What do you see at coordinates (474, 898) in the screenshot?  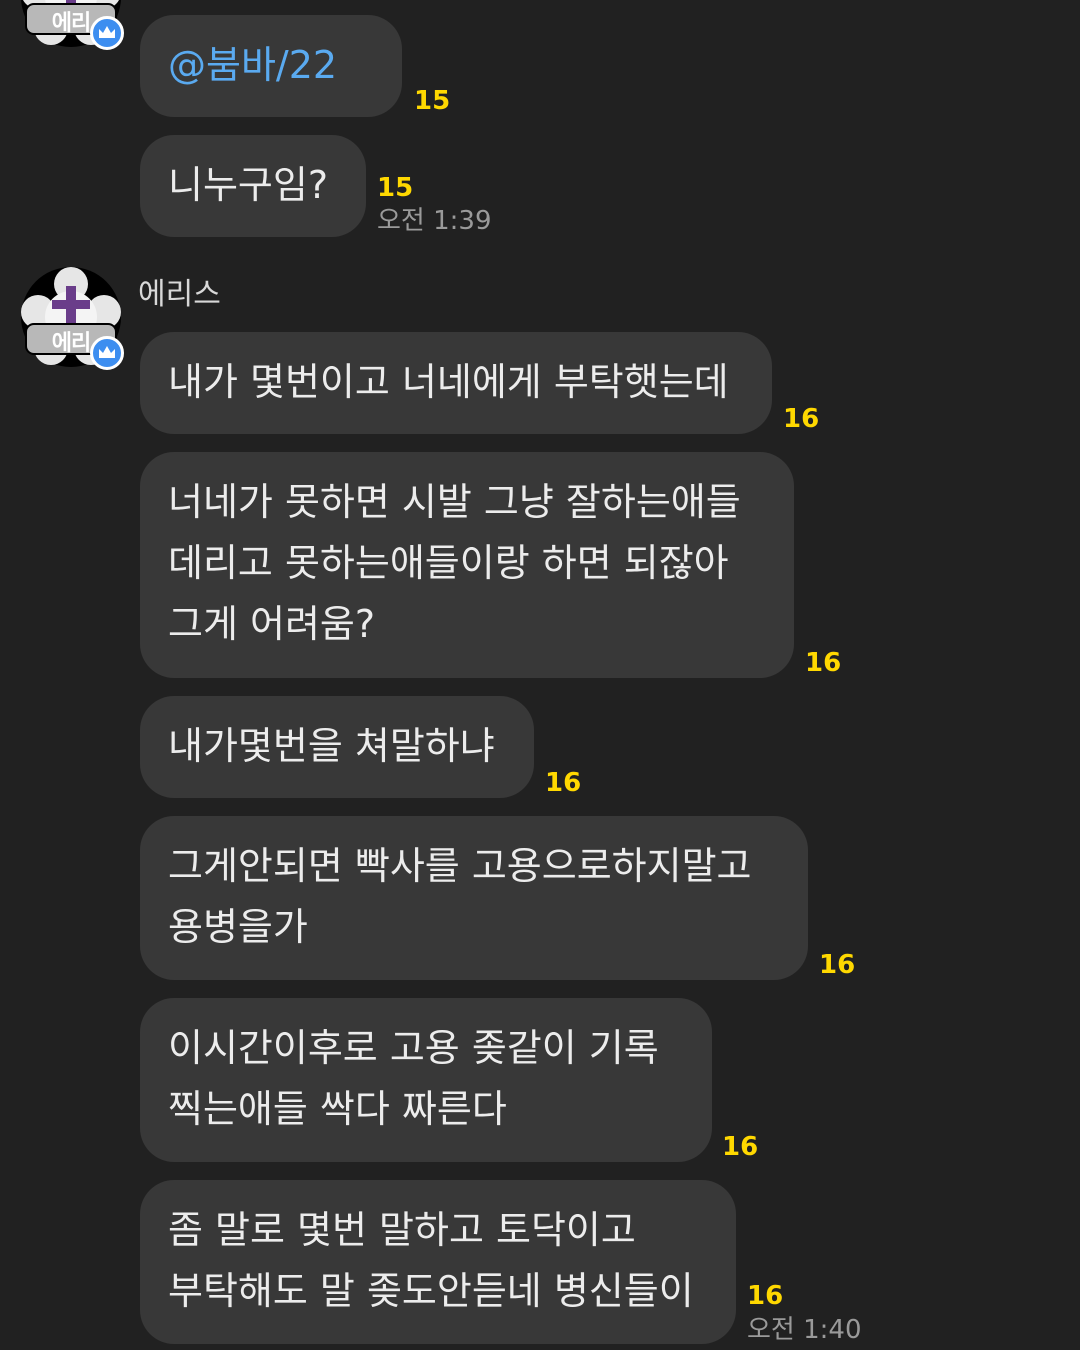 I see `message-bubble: 그게안되면 빡사를 고용으로하지말고 용병을가` at bounding box center [474, 898].